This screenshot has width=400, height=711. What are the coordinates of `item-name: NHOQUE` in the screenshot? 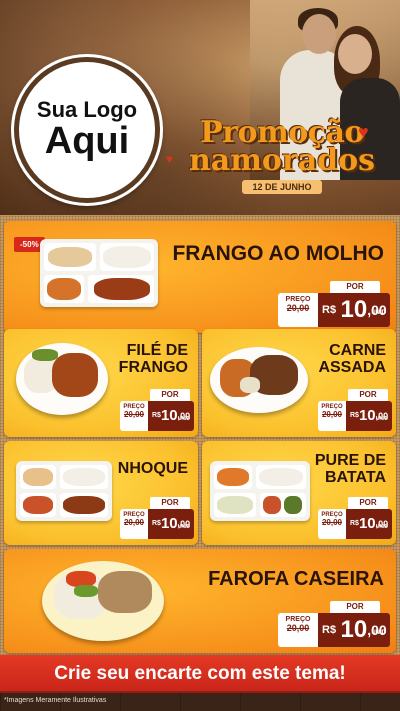 It's located at (152, 468).